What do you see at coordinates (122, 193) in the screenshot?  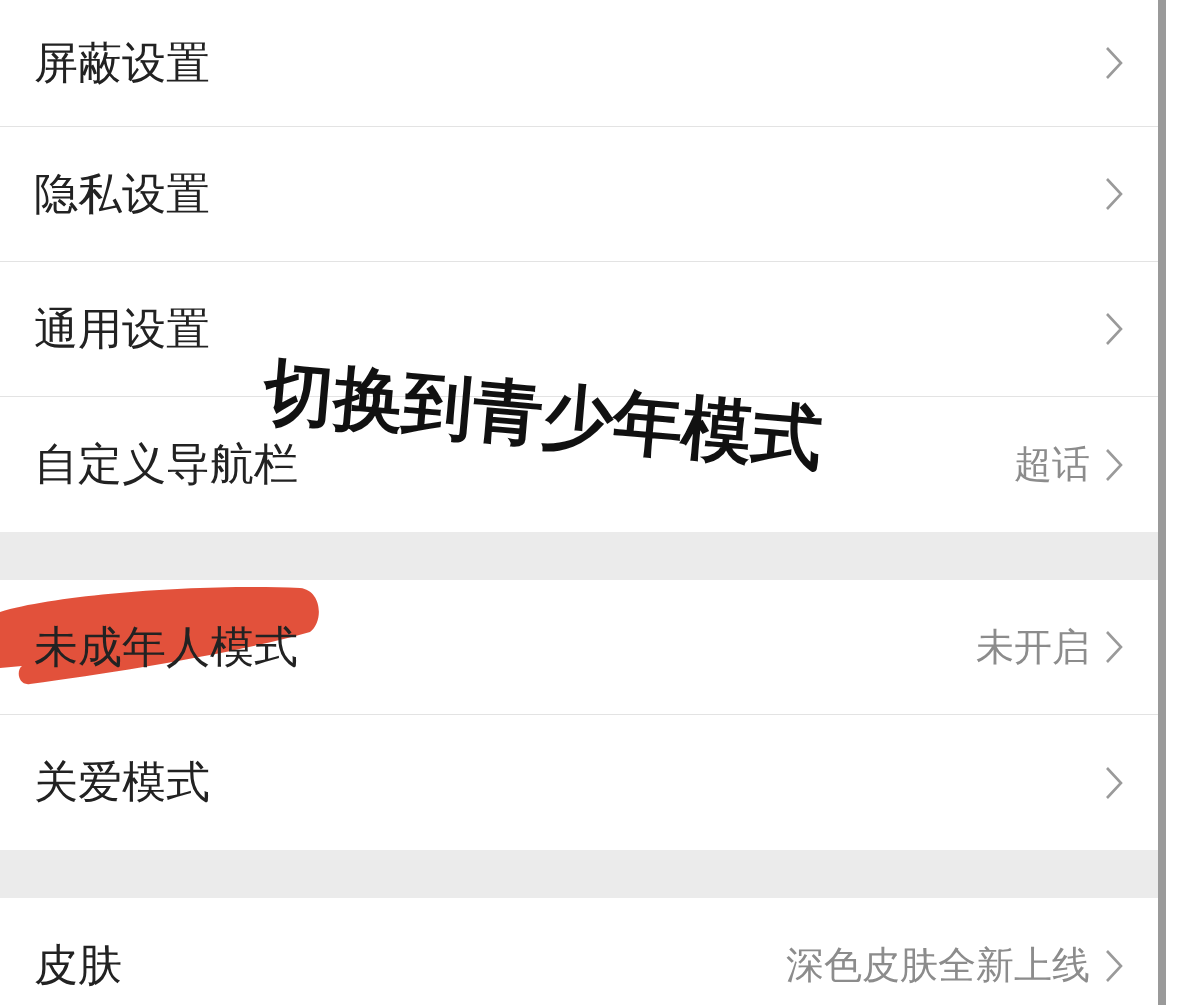 I see `row-label: 隐私设置` at bounding box center [122, 193].